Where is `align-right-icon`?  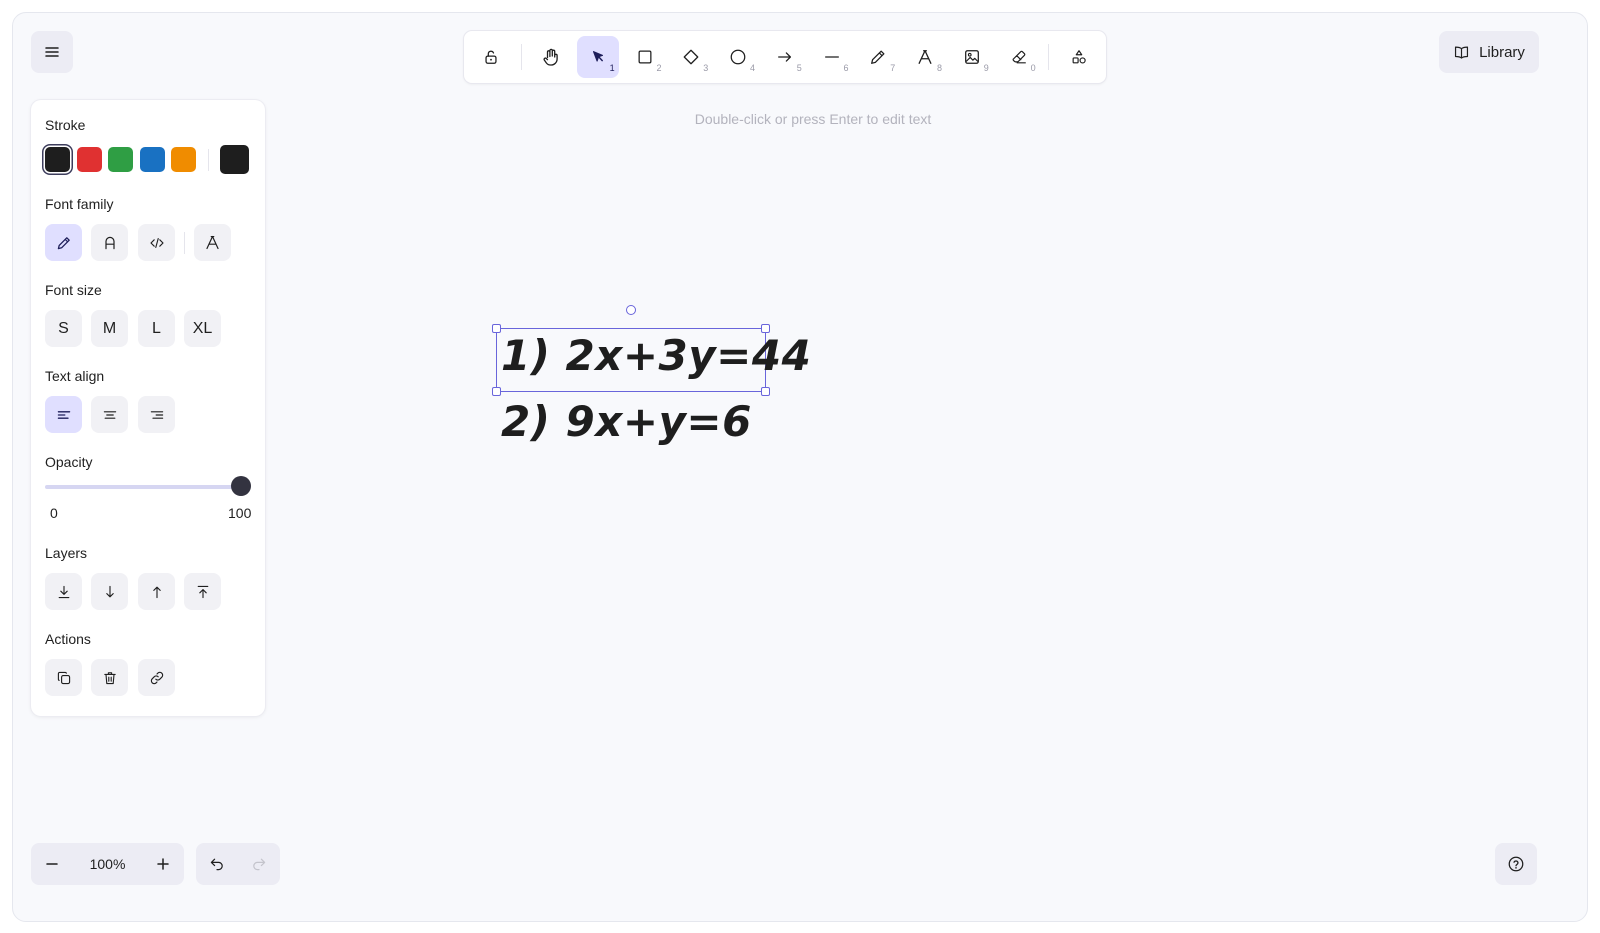
align-right-icon is located at coordinates (156, 414).